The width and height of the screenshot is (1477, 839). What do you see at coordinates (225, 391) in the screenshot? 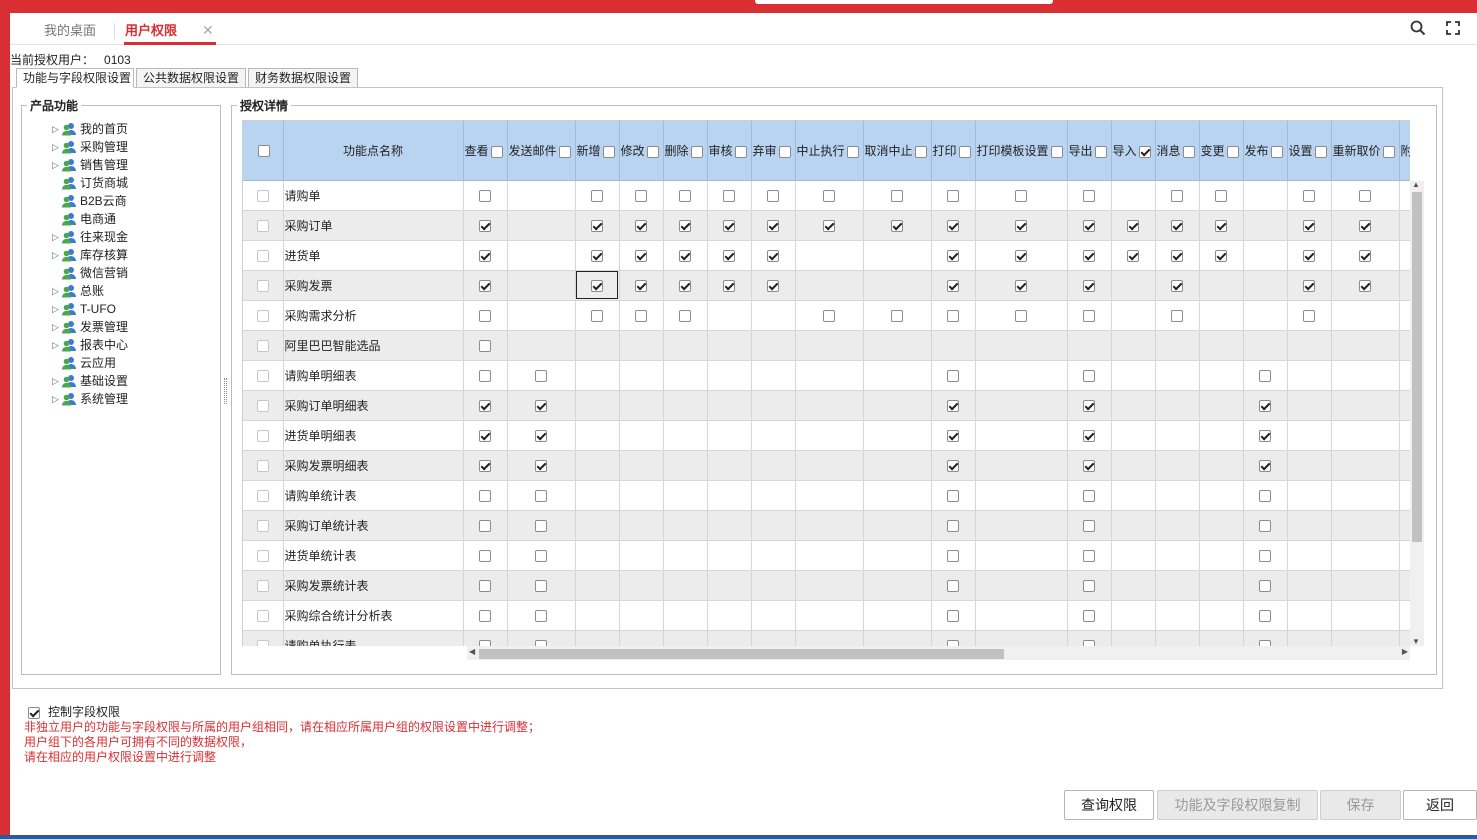
I see `panel-splitter` at bounding box center [225, 391].